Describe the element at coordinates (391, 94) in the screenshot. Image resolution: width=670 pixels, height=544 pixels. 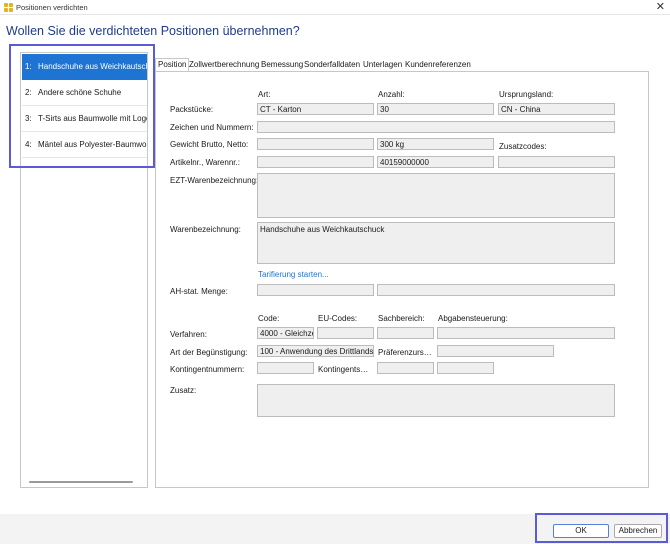
I see `column-label-anzahl: Anzahl:` at that location.